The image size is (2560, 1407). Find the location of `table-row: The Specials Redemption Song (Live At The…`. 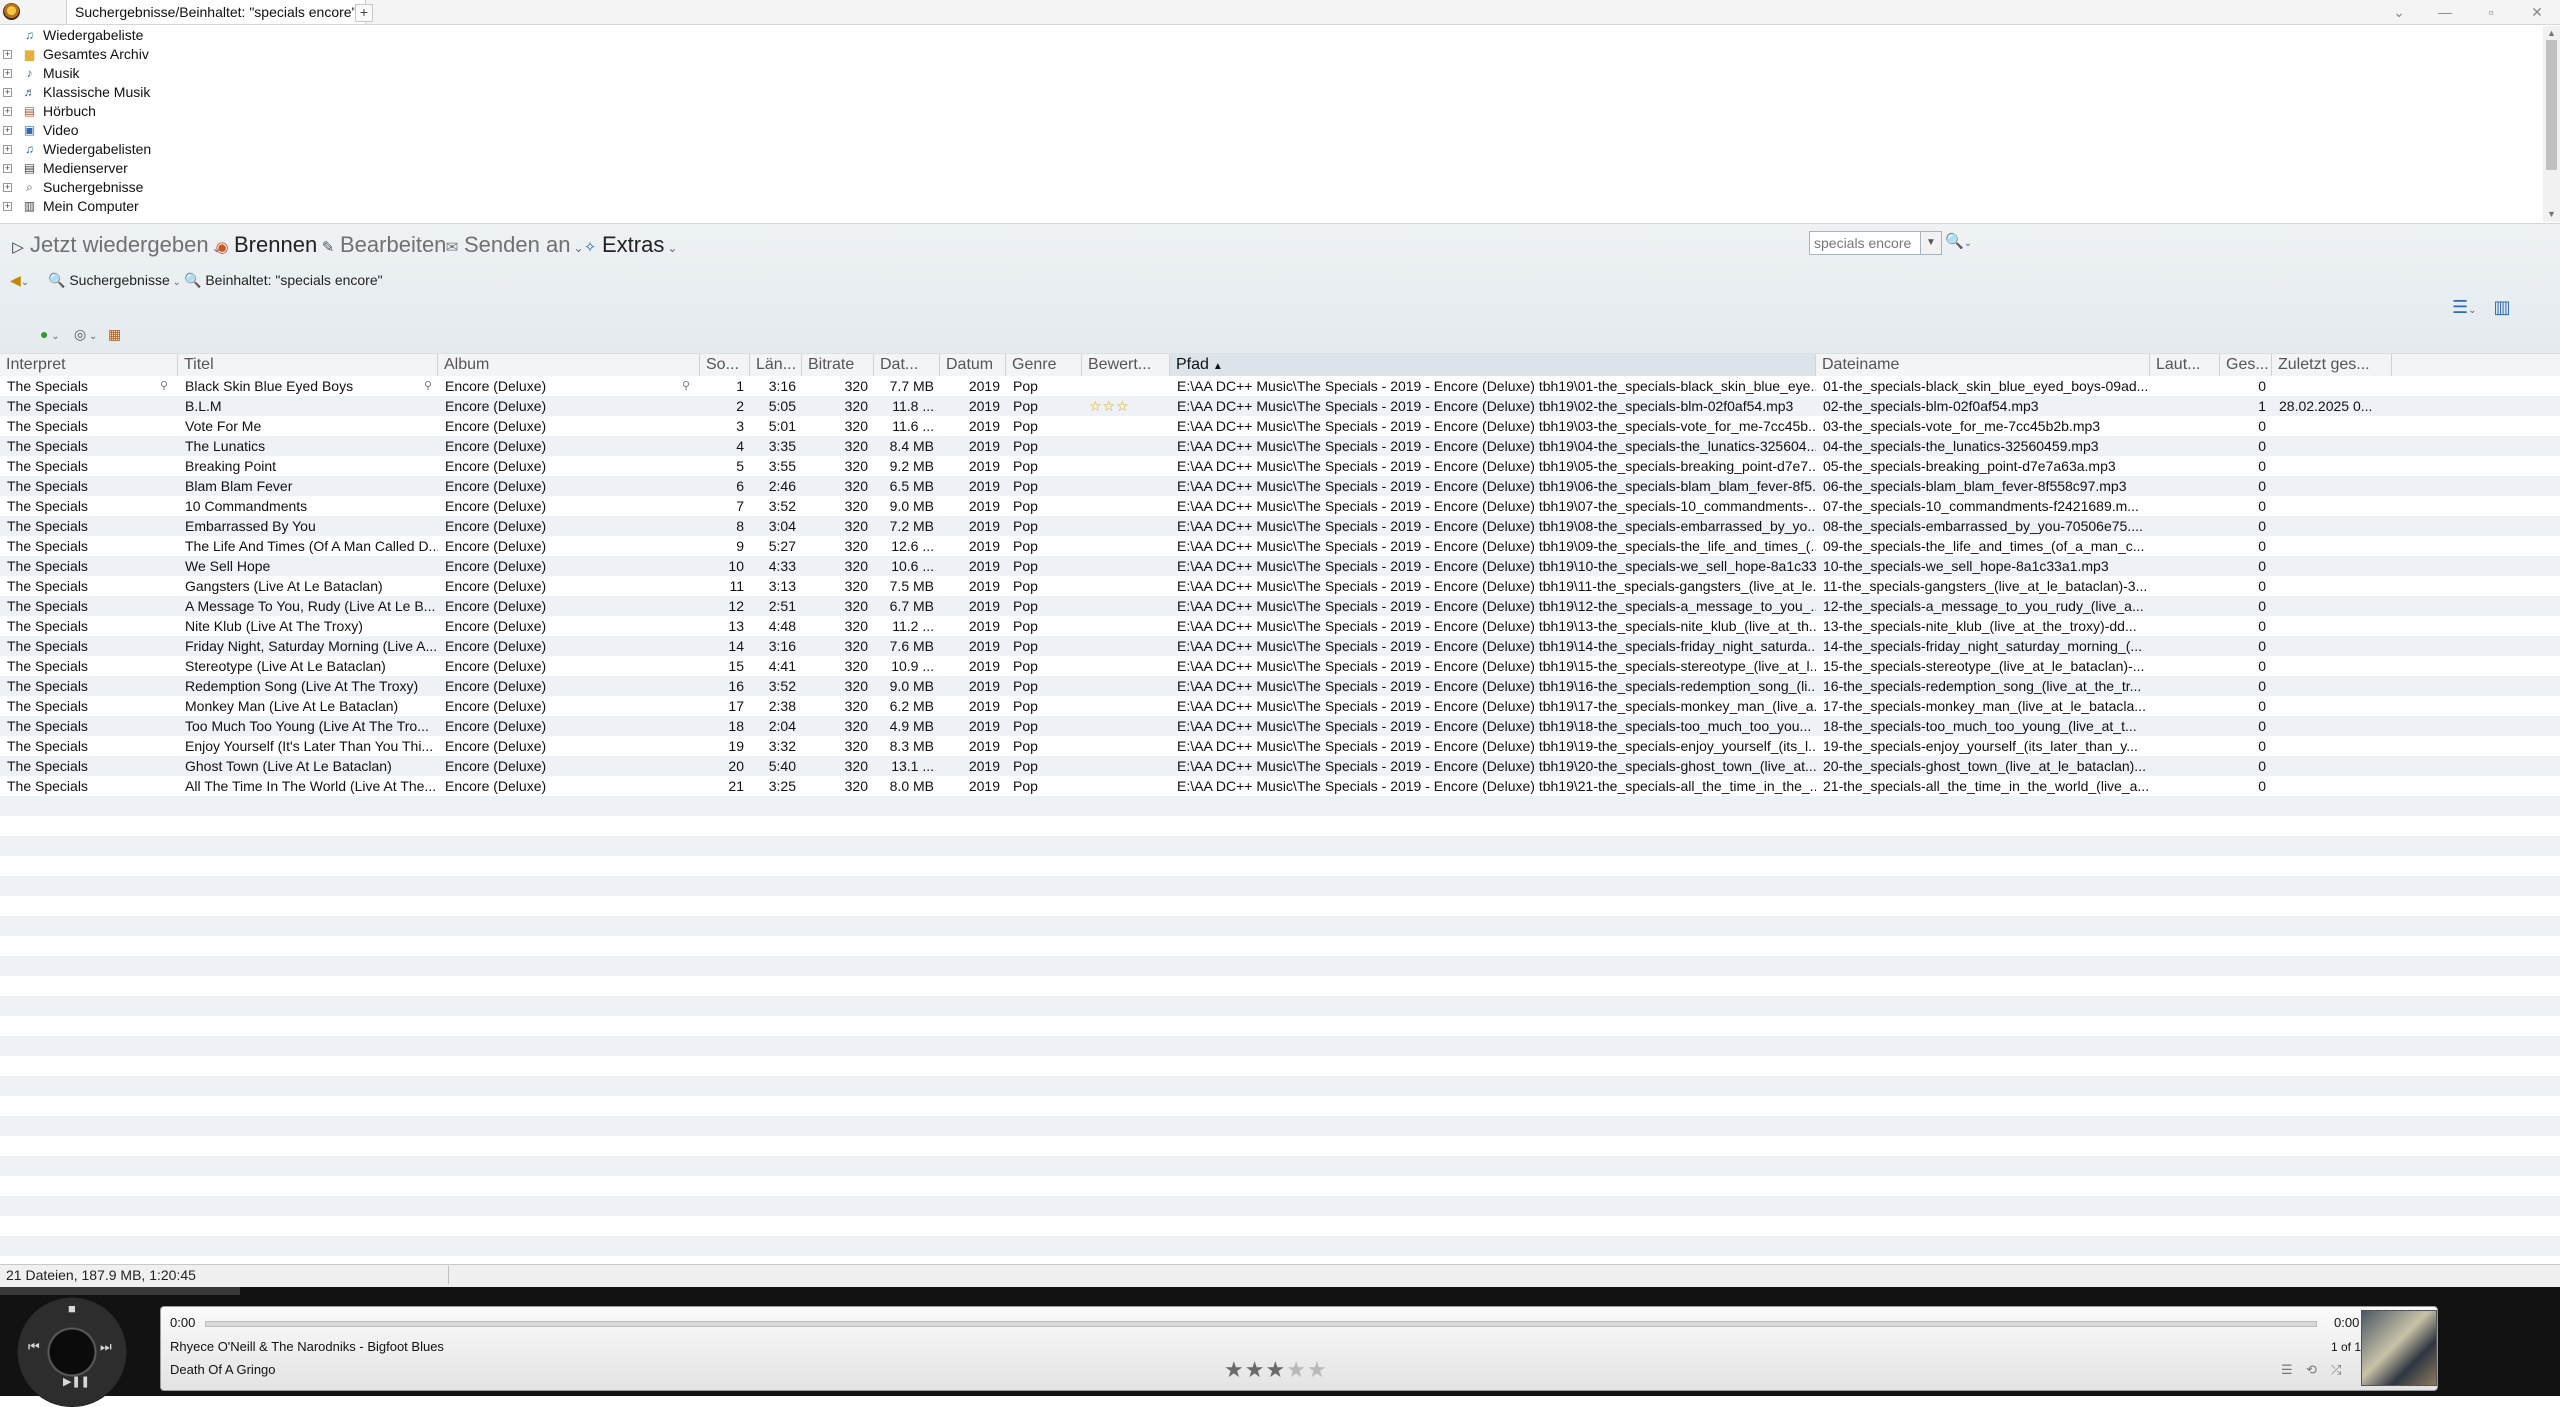

table-row: The Specials Redemption Song (Live At The… is located at coordinates (1280, 686).